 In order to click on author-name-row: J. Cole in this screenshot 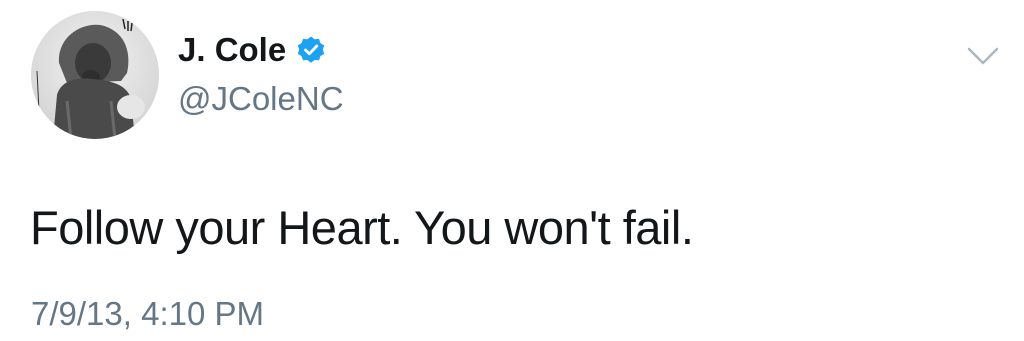, I will do `click(252, 50)`.